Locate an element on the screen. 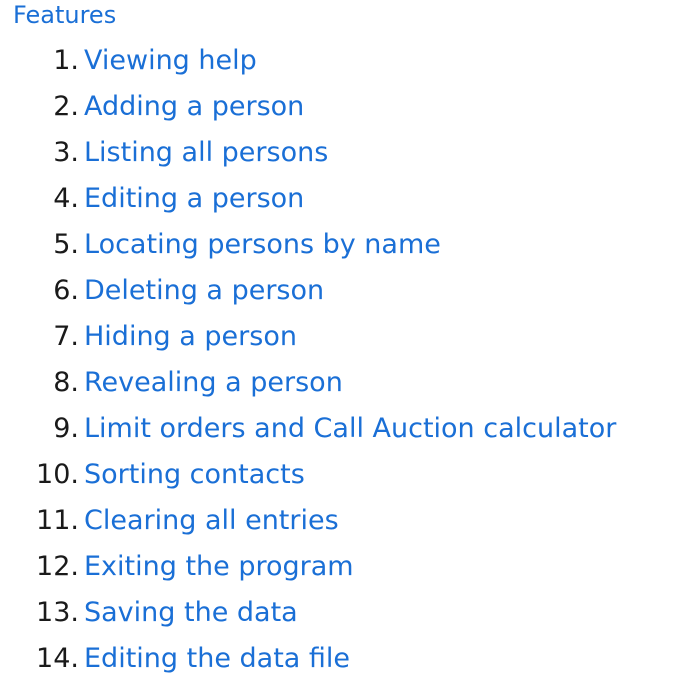 The height and width of the screenshot is (689, 697). list-item-number: 10. is located at coordinates (57, 474).